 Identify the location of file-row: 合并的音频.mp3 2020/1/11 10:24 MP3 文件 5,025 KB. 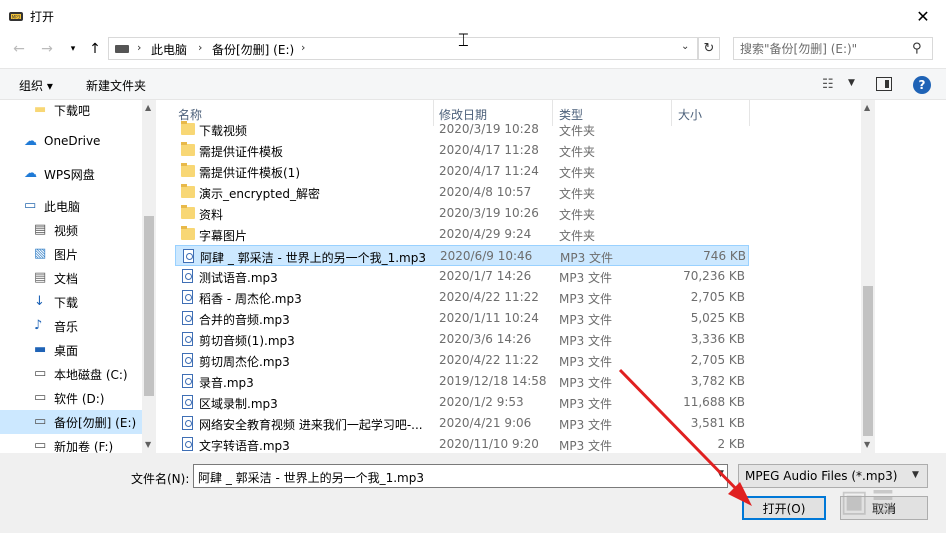
(462, 318).